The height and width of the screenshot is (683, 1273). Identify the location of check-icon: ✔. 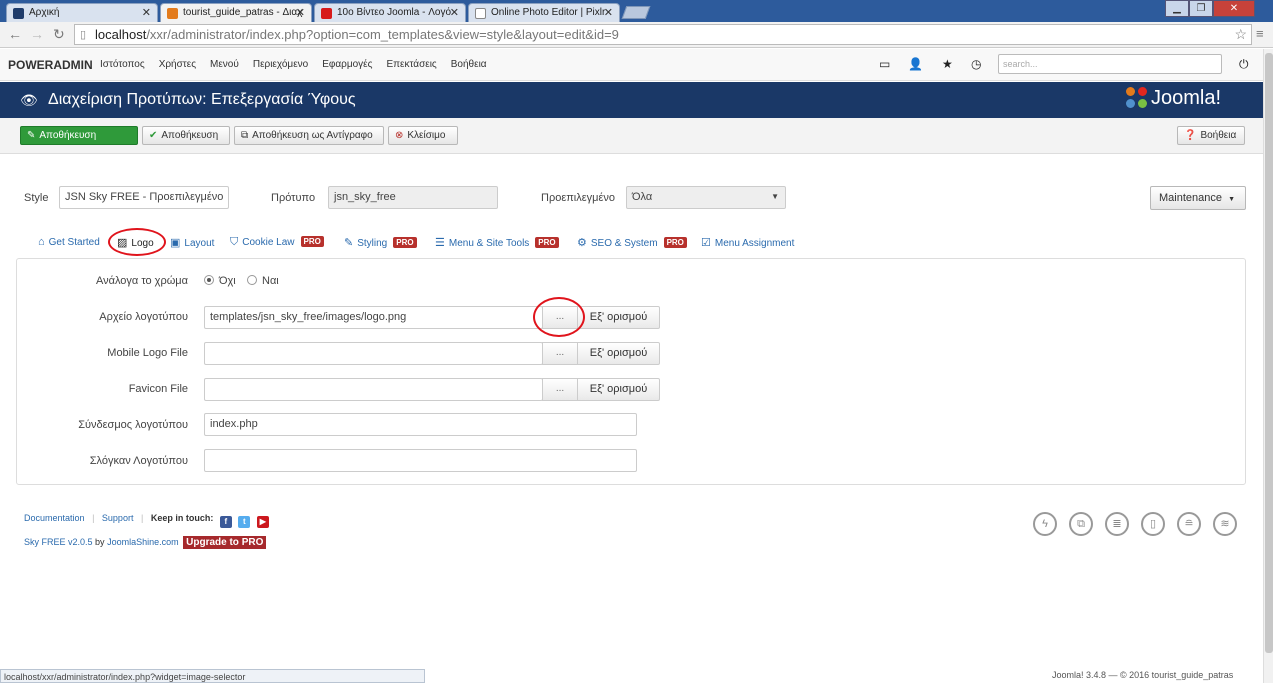
(153, 135).